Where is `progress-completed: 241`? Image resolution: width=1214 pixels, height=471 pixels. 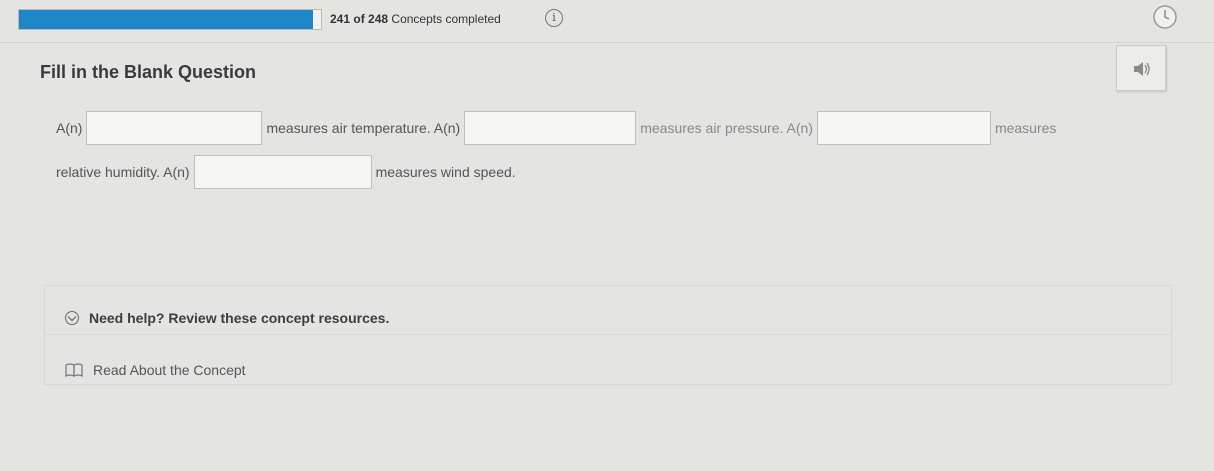
progress-completed: 241 is located at coordinates (340, 19).